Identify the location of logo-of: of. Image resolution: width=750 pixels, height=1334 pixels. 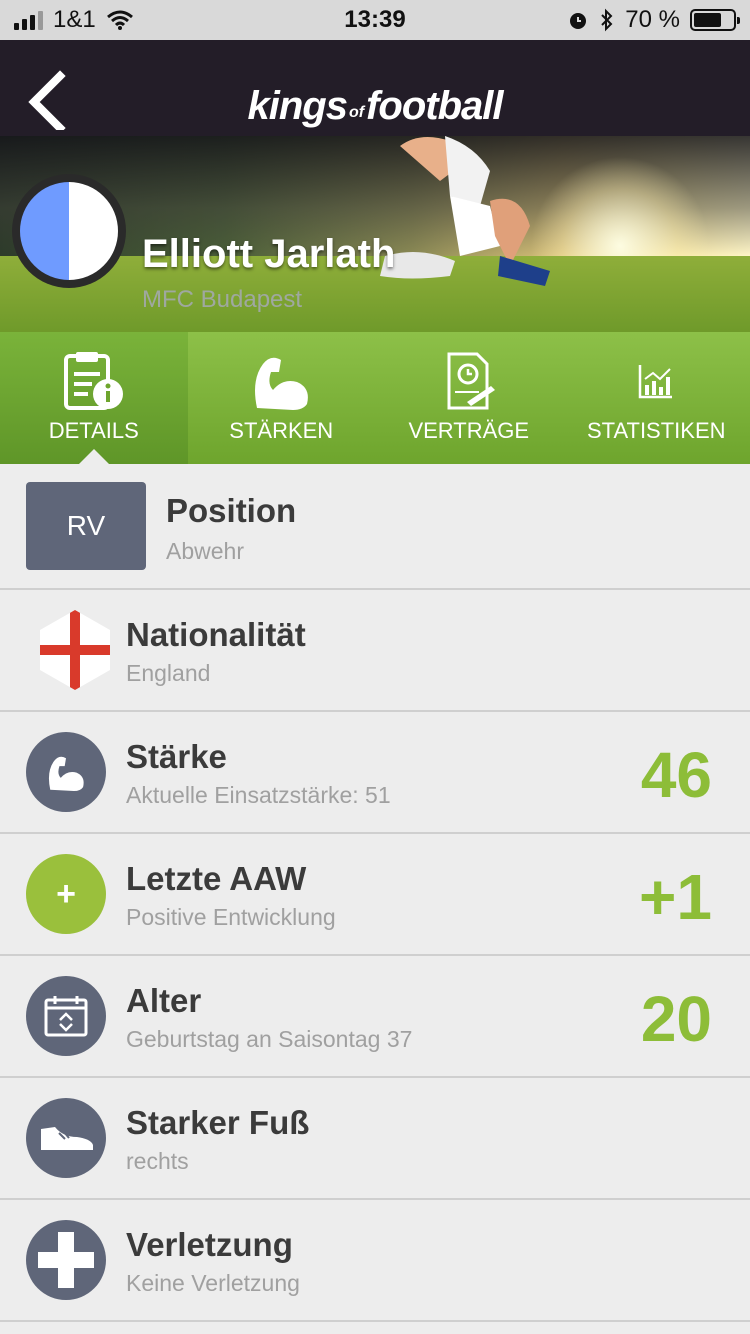
(356, 112).